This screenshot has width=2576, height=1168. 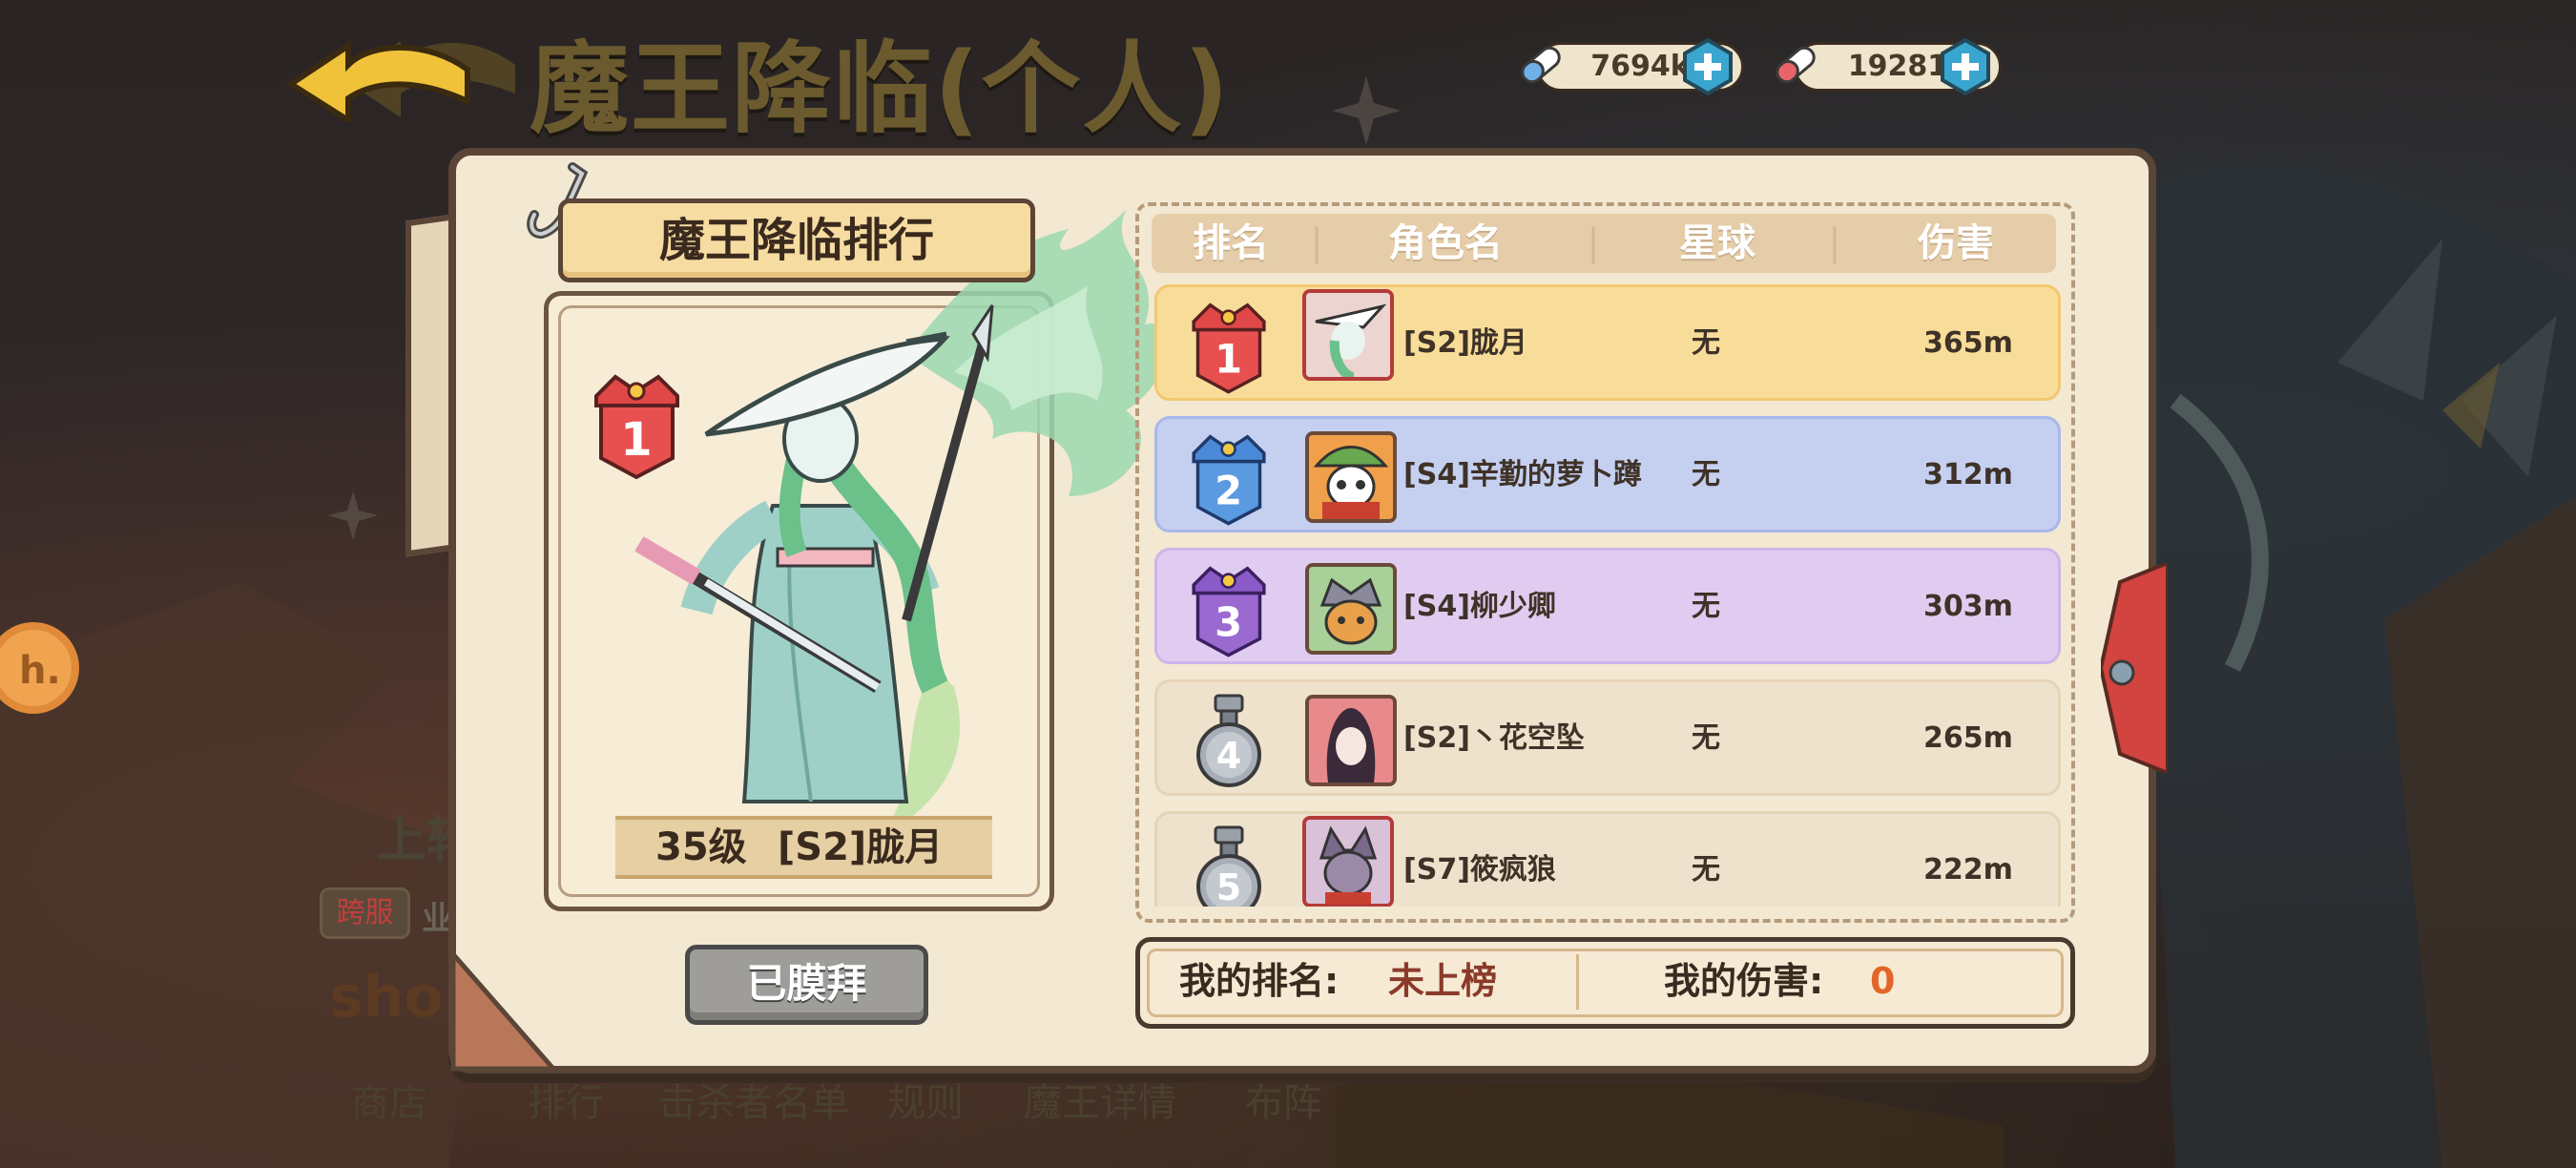 What do you see at coordinates (701, 847) in the screenshot?
I see `top-player-level: 35级` at bounding box center [701, 847].